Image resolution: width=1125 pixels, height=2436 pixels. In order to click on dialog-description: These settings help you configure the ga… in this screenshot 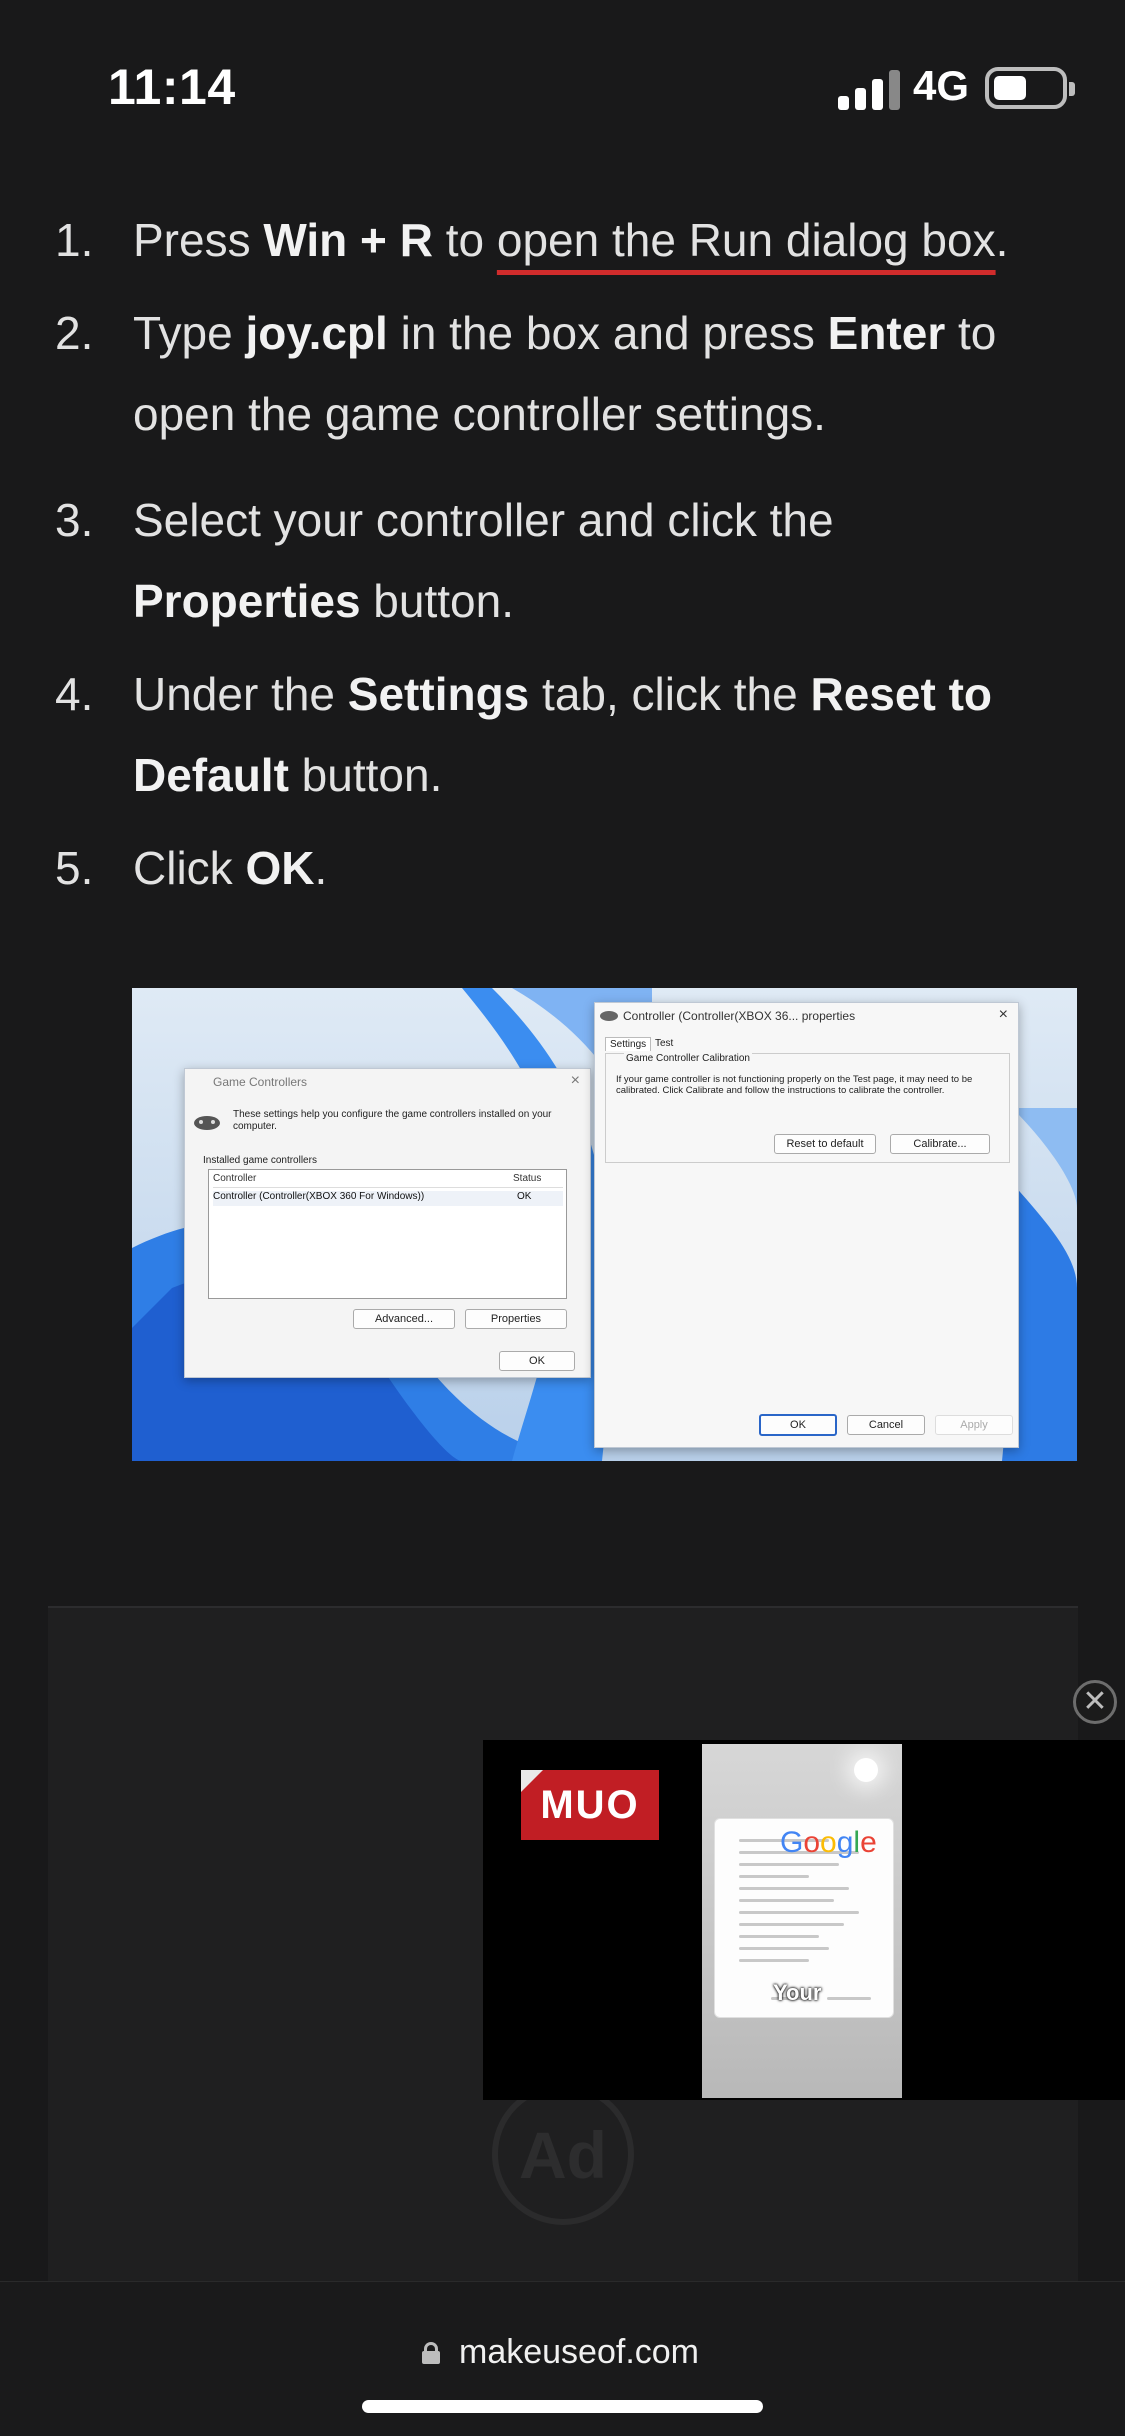, I will do `click(392, 1120)`.